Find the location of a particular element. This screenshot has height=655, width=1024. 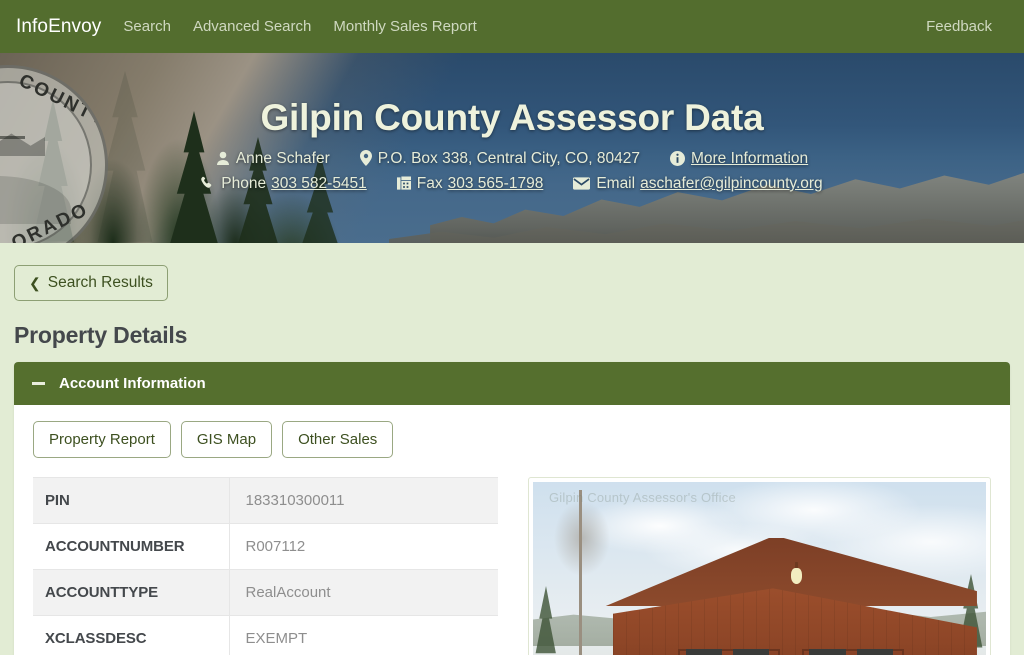

row-value: R007112 is located at coordinates (363, 546).